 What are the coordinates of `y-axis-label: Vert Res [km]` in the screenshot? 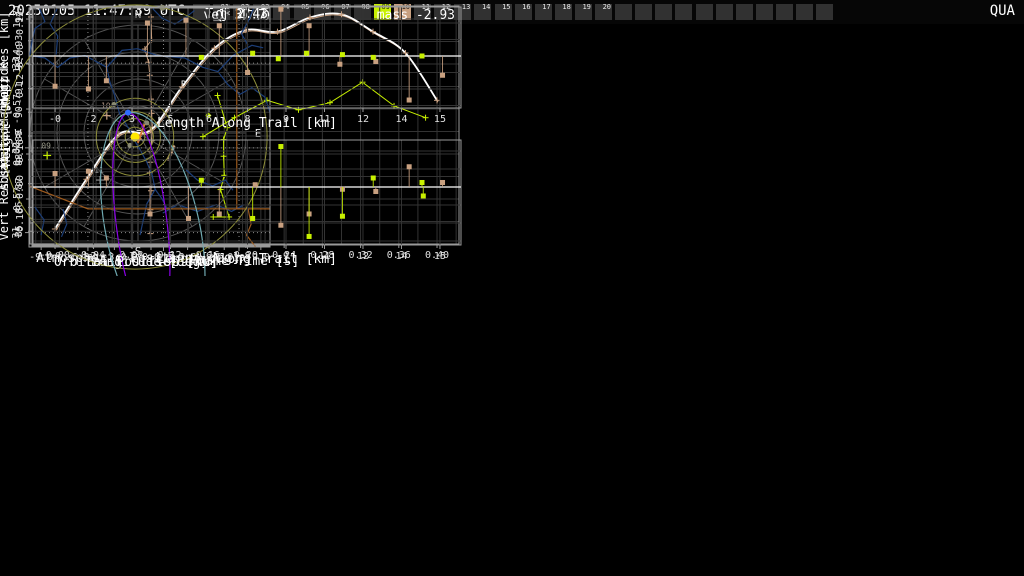 It's located at (5, 194).